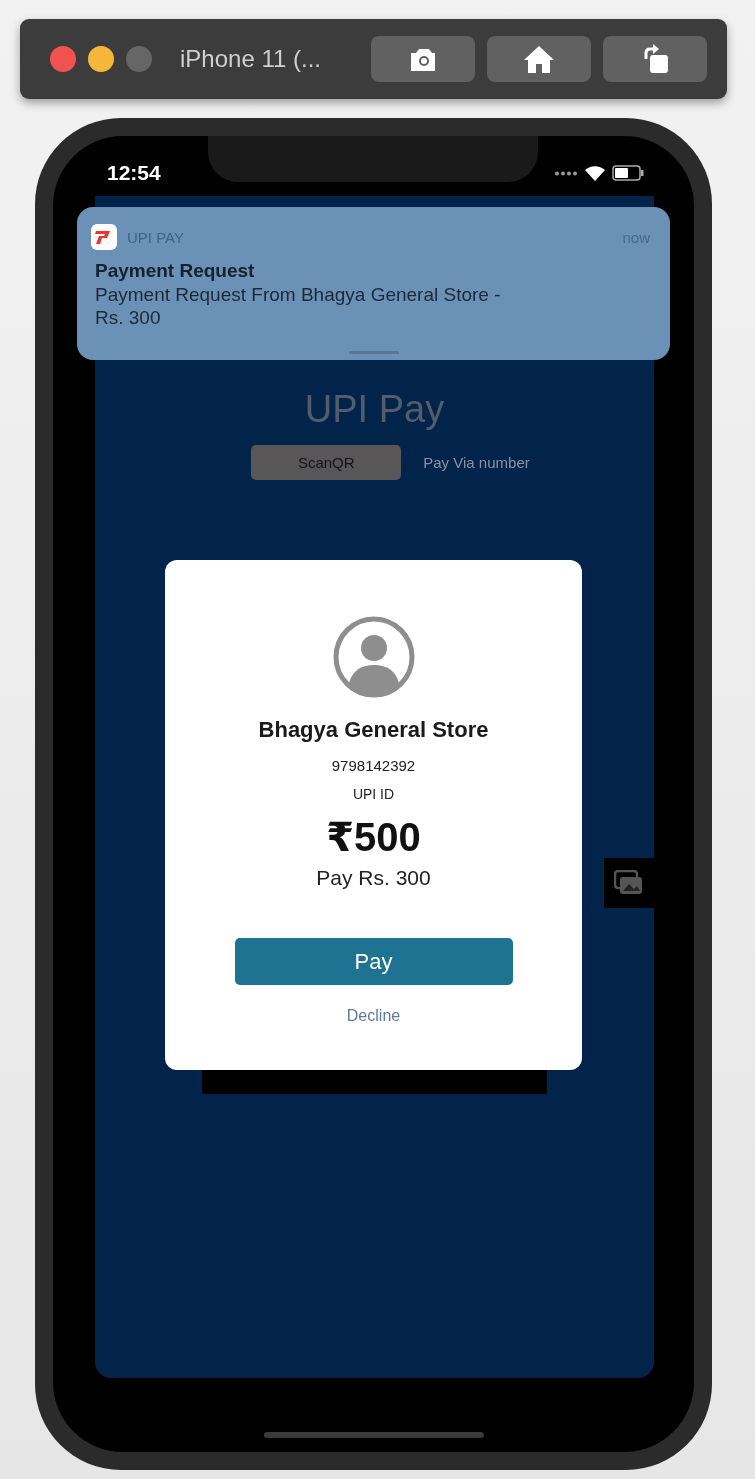 Image resolution: width=755 pixels, height=1479 pixels. Describe the element at coordinates (134, 173) in the screenshot. I see `status-time: 12:54` at that location.